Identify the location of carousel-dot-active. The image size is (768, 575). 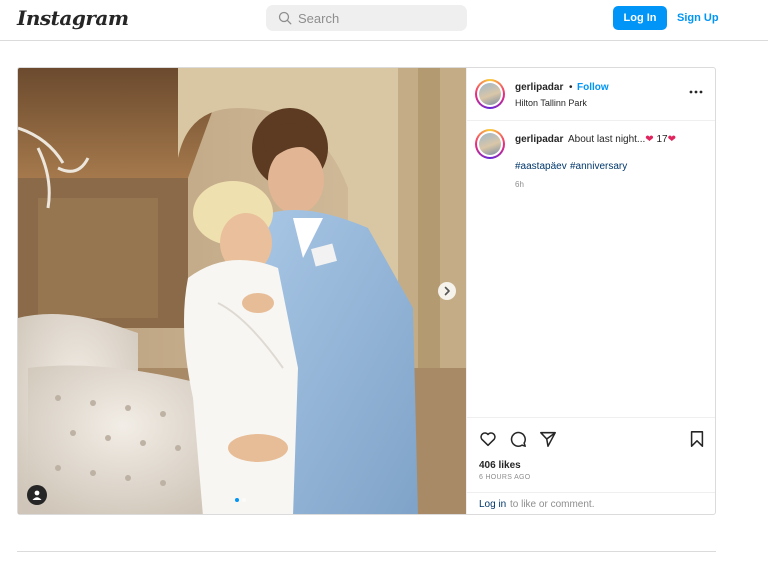
(237, 500).